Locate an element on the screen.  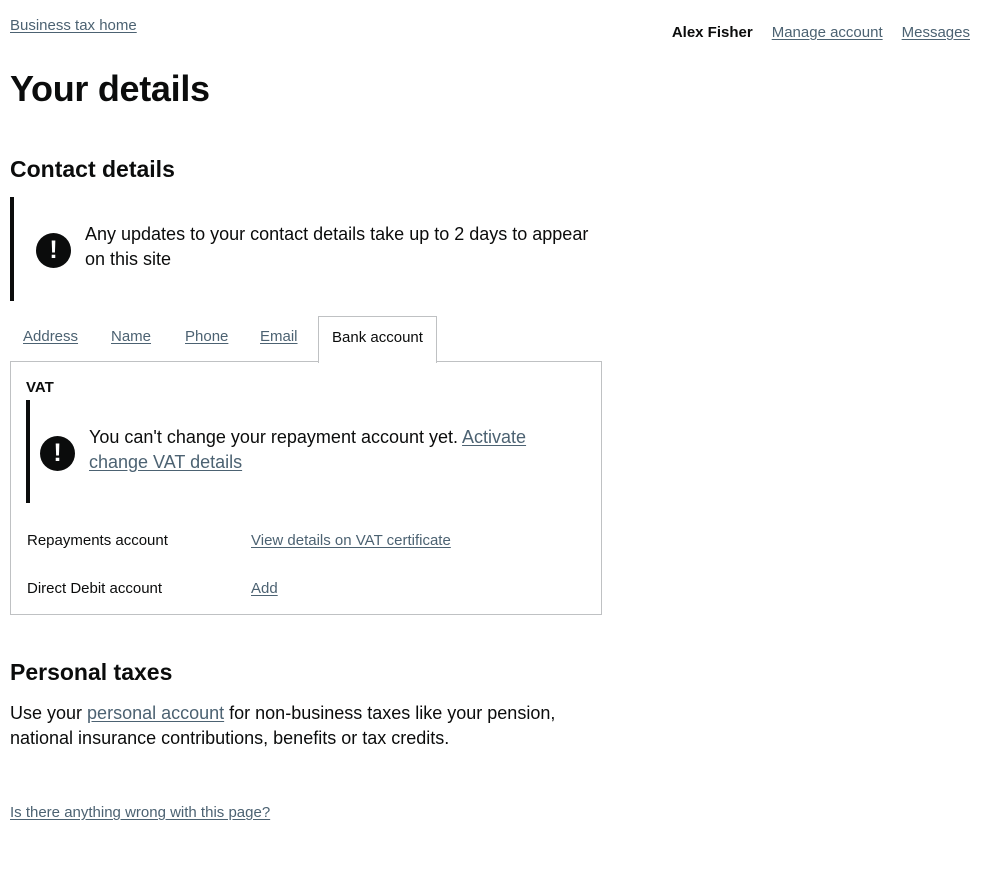
direct-debit-account-label: Direct Debit account is located at coordinates (95, 588).